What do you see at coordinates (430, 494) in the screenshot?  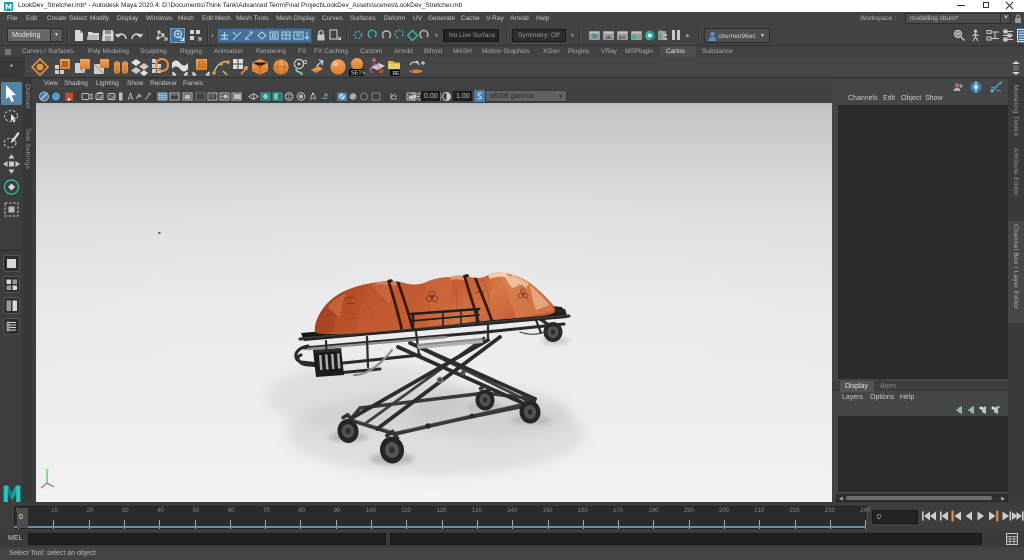 I see `svg-text: persp` at bounding box center [430, 494].